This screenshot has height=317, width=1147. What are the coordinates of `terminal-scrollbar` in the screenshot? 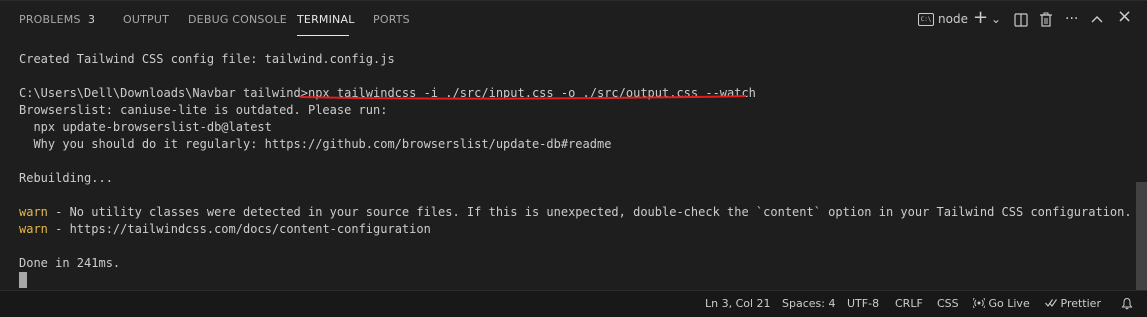 It's located at (1141, 236).